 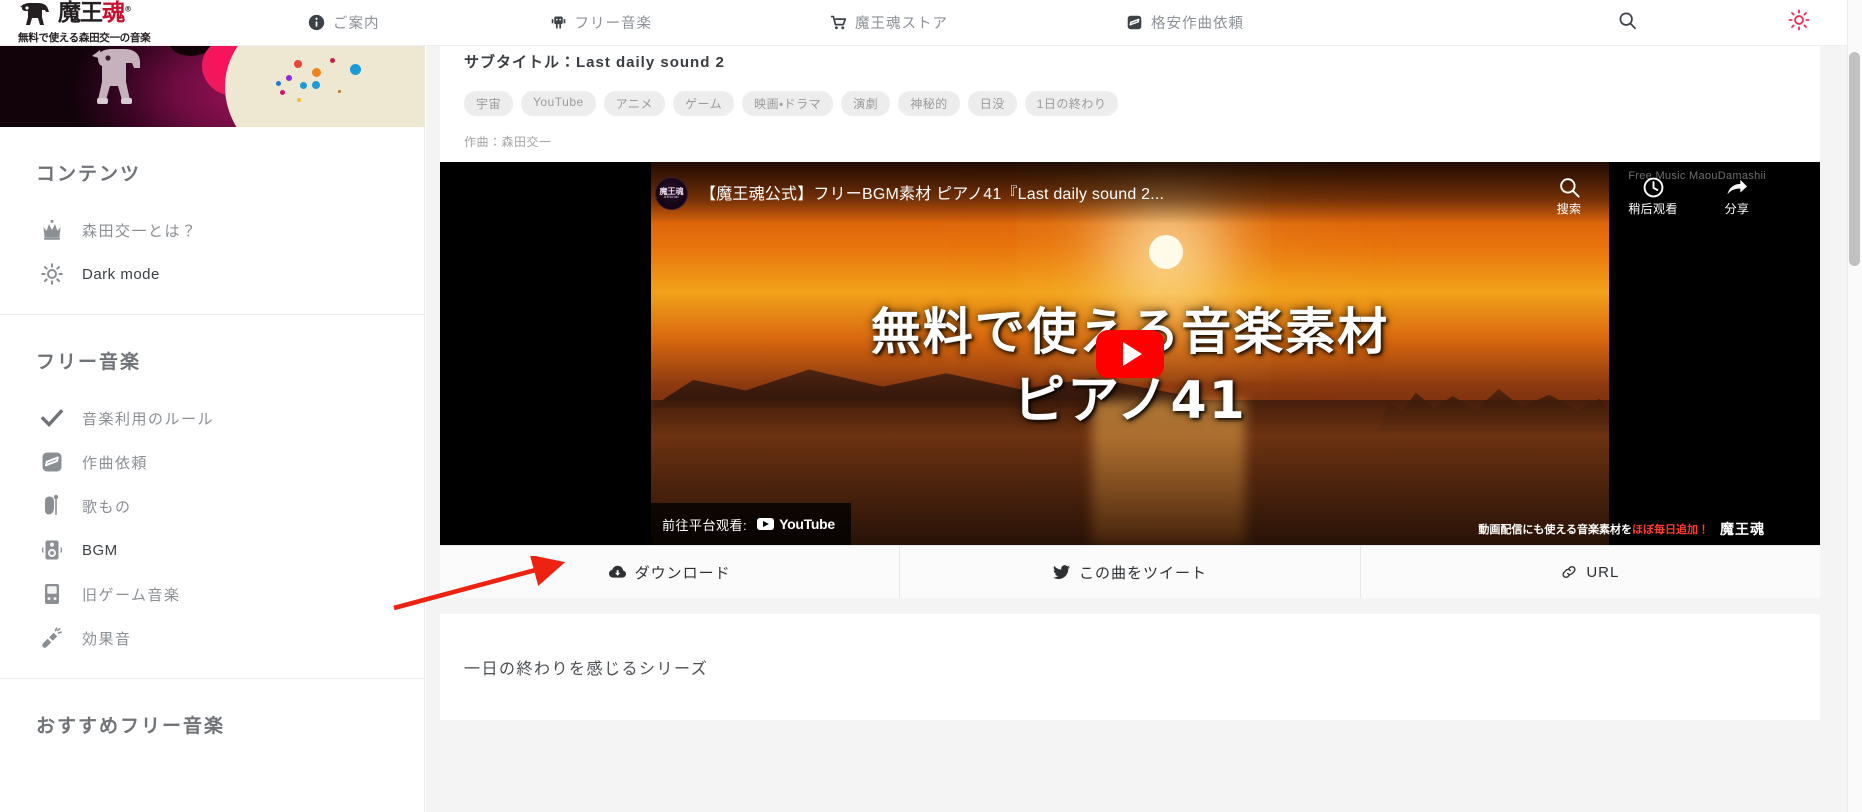 I want to click on youtube-label: YouTube, so click(x=807, y=524).